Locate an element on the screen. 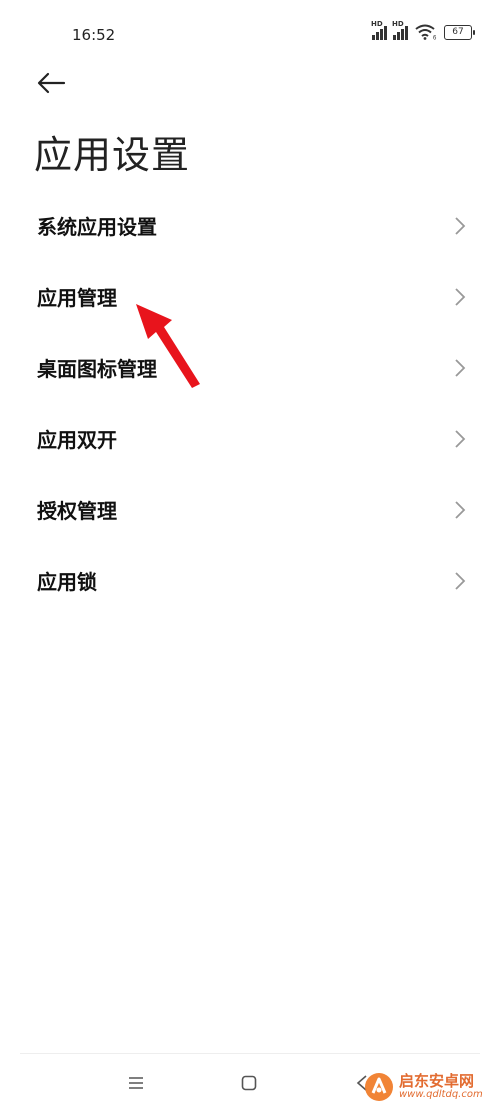 This screenshot has width=500, height=1111. watermark: 启东安卓网 www.qdltdq.com is located at coordinates (429, 1087).